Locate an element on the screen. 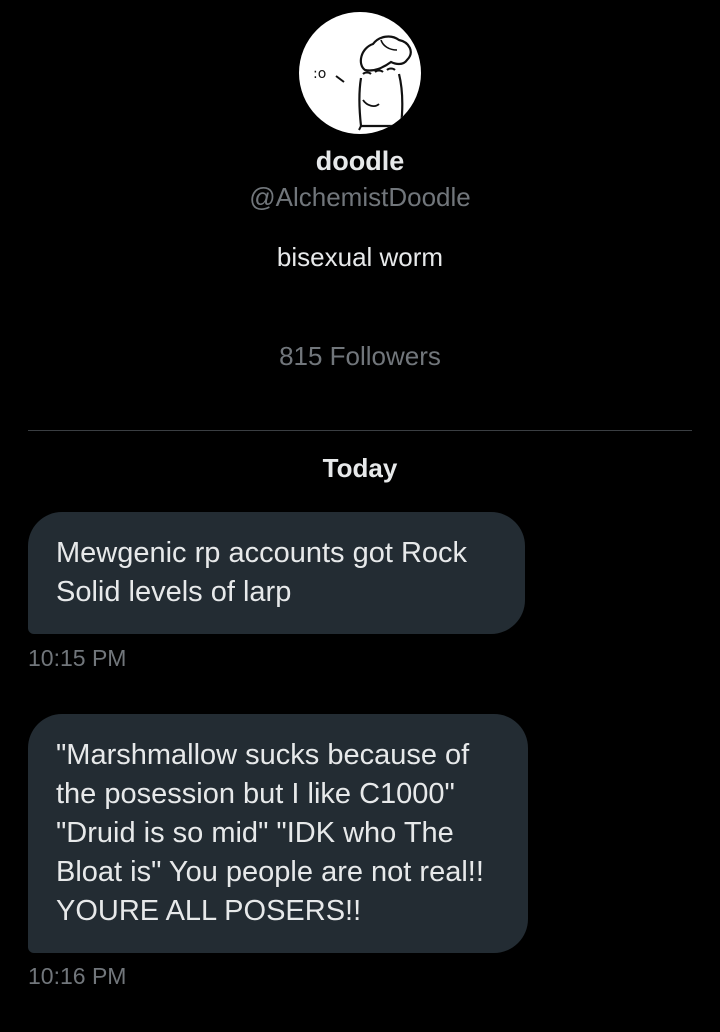  profile-bio: bisexual worm is located at coordinates (360, 257).